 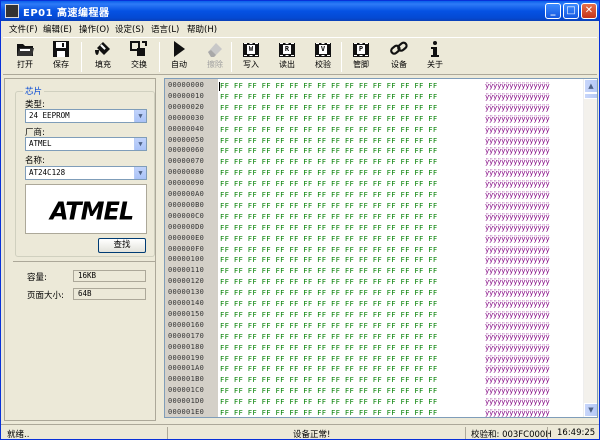 What do you see at coordinates (589, 11) in the screenshot?
I see `close-button: ✕` at bounding box center [589, 11].